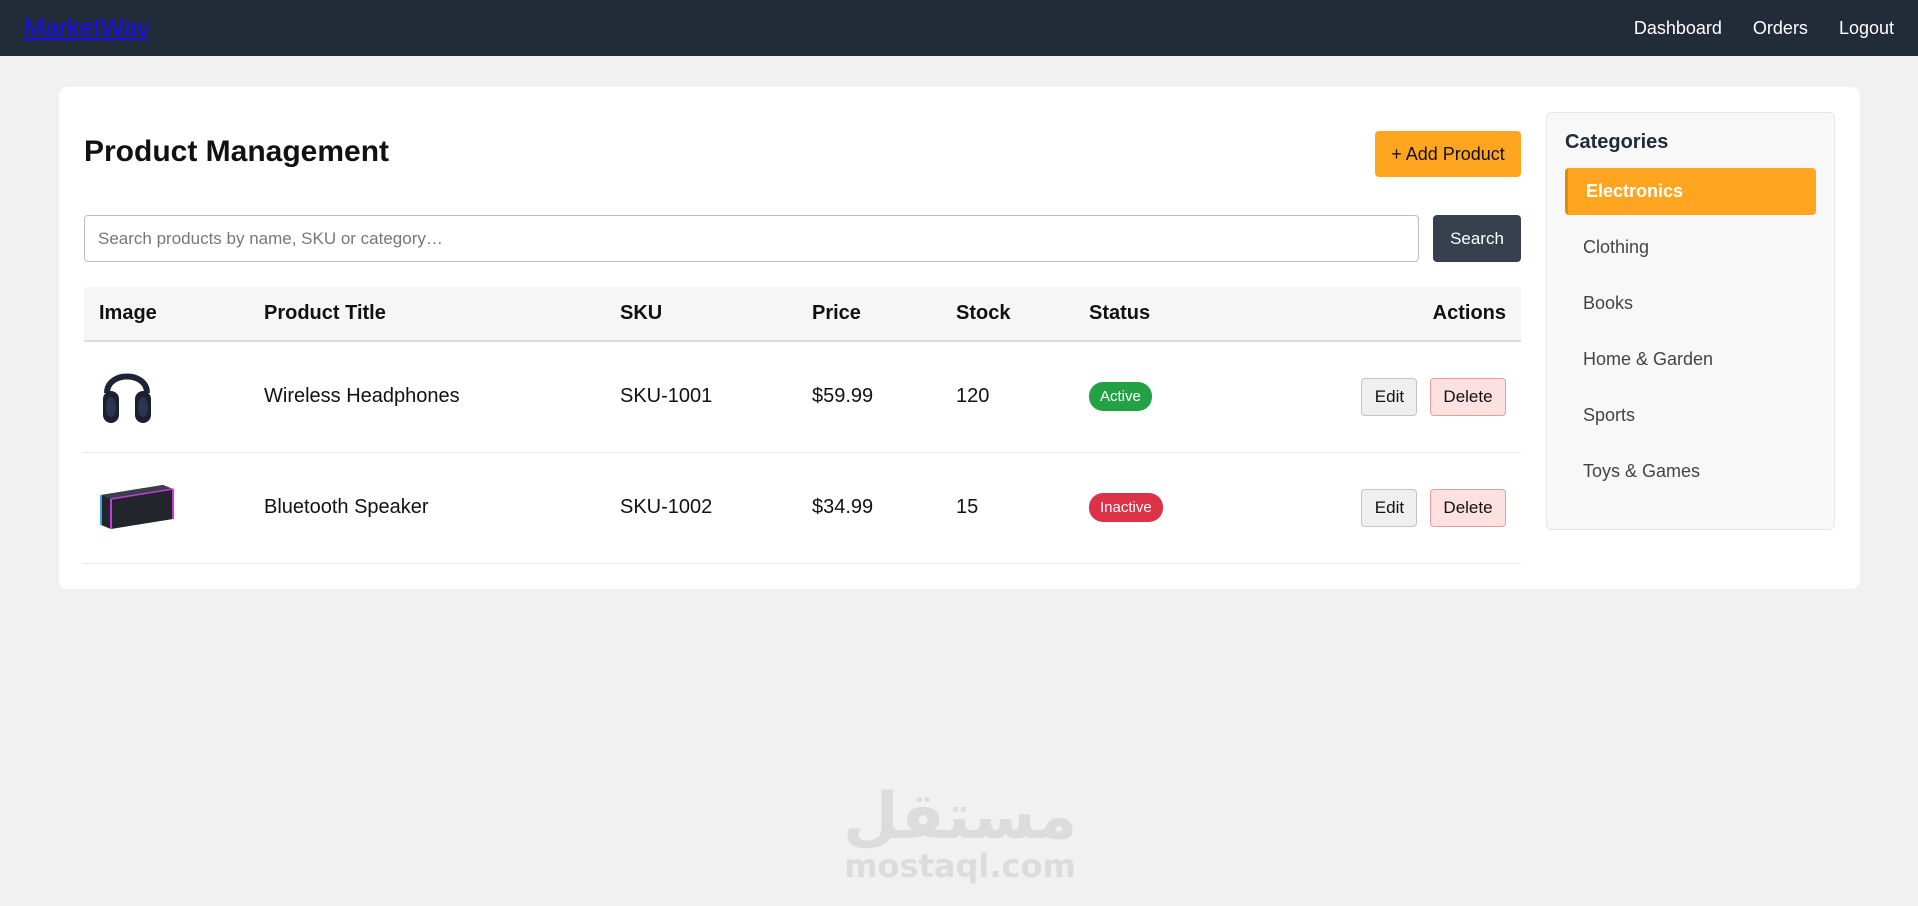  What do you see at coordinates (1690, 471) in the screenshot?
I see `category-toys-games: Toys & Games` at bounding box center [1690, 471].